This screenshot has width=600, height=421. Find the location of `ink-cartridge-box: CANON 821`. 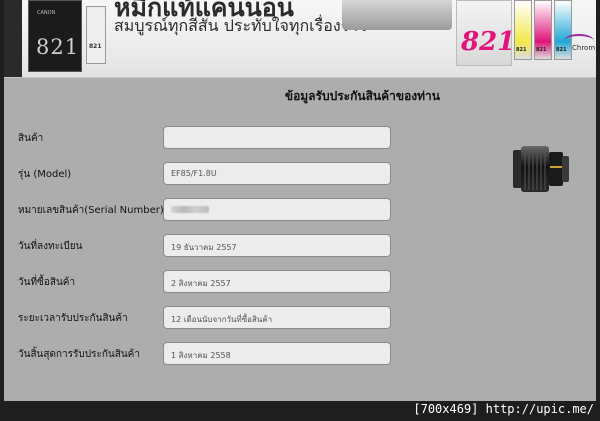

ink-cartridge-box: CANON 821 is located at coordinates (55, 36).